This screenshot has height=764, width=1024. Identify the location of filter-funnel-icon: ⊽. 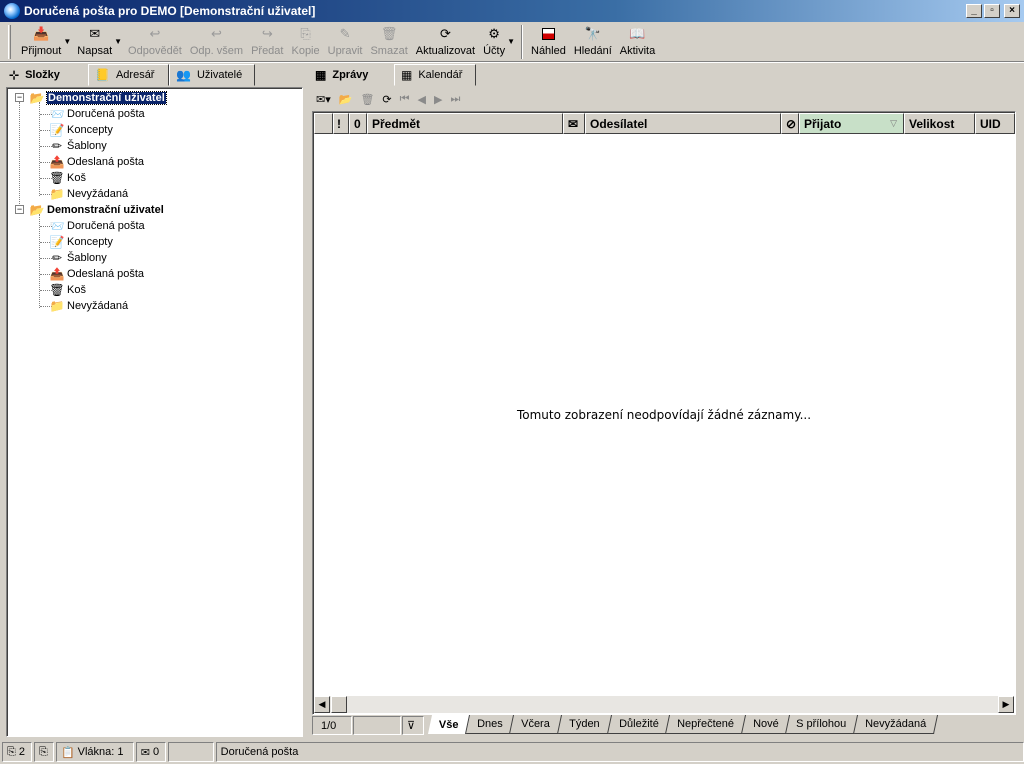
(413, 725).